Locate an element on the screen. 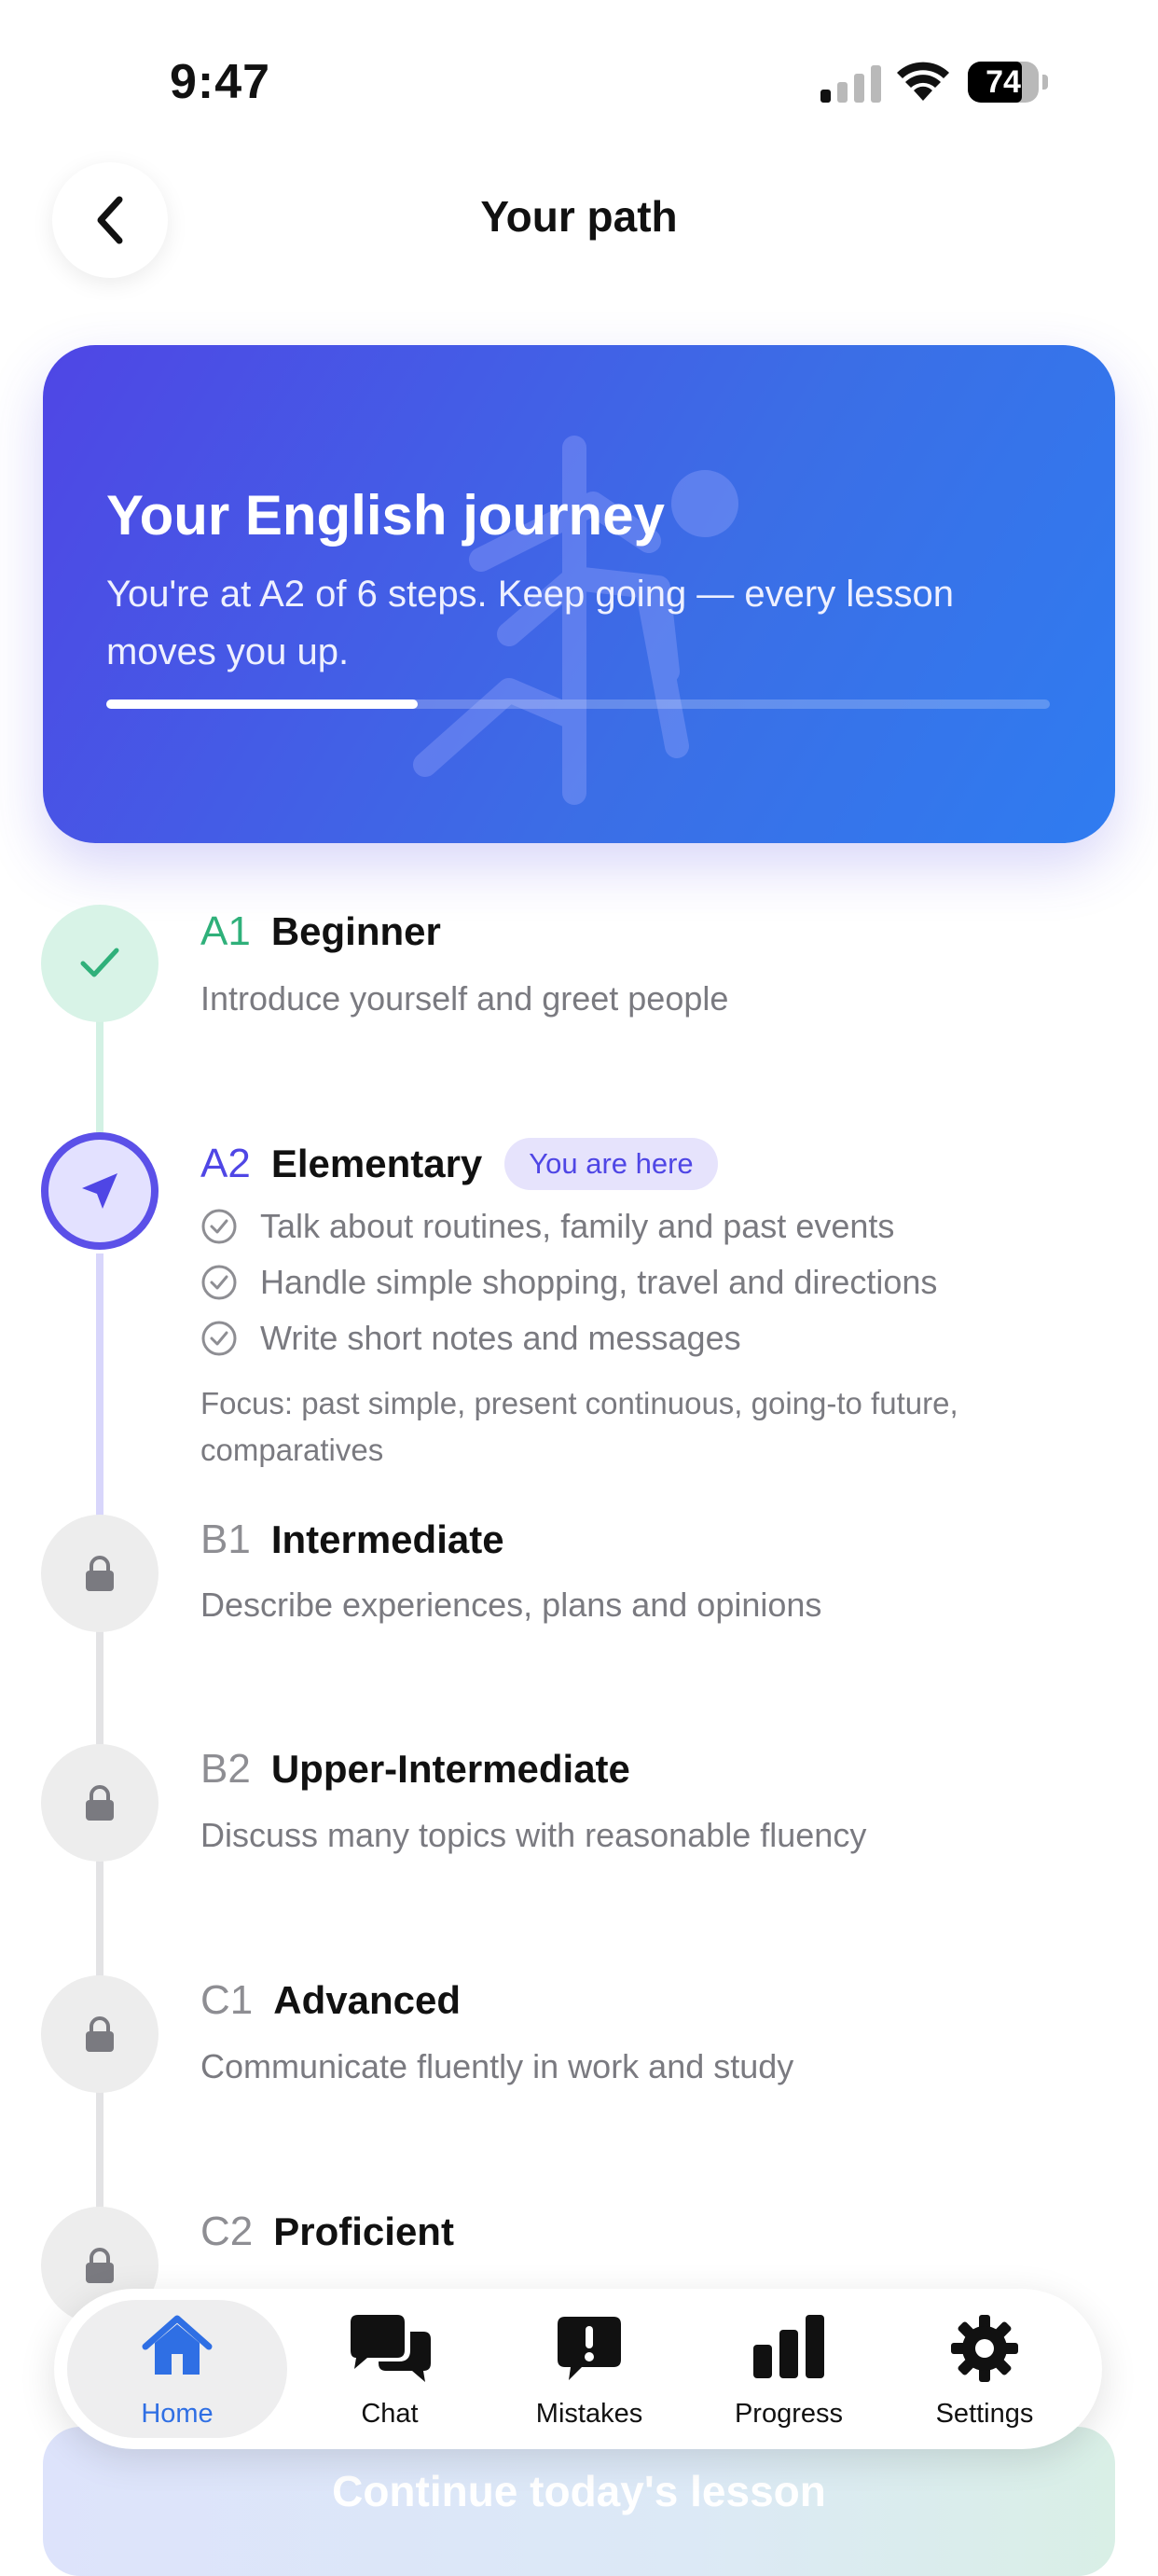 The height and width of the screenshot is (2576, 1158). path-line-locked is located at coordinates (100, 1926).